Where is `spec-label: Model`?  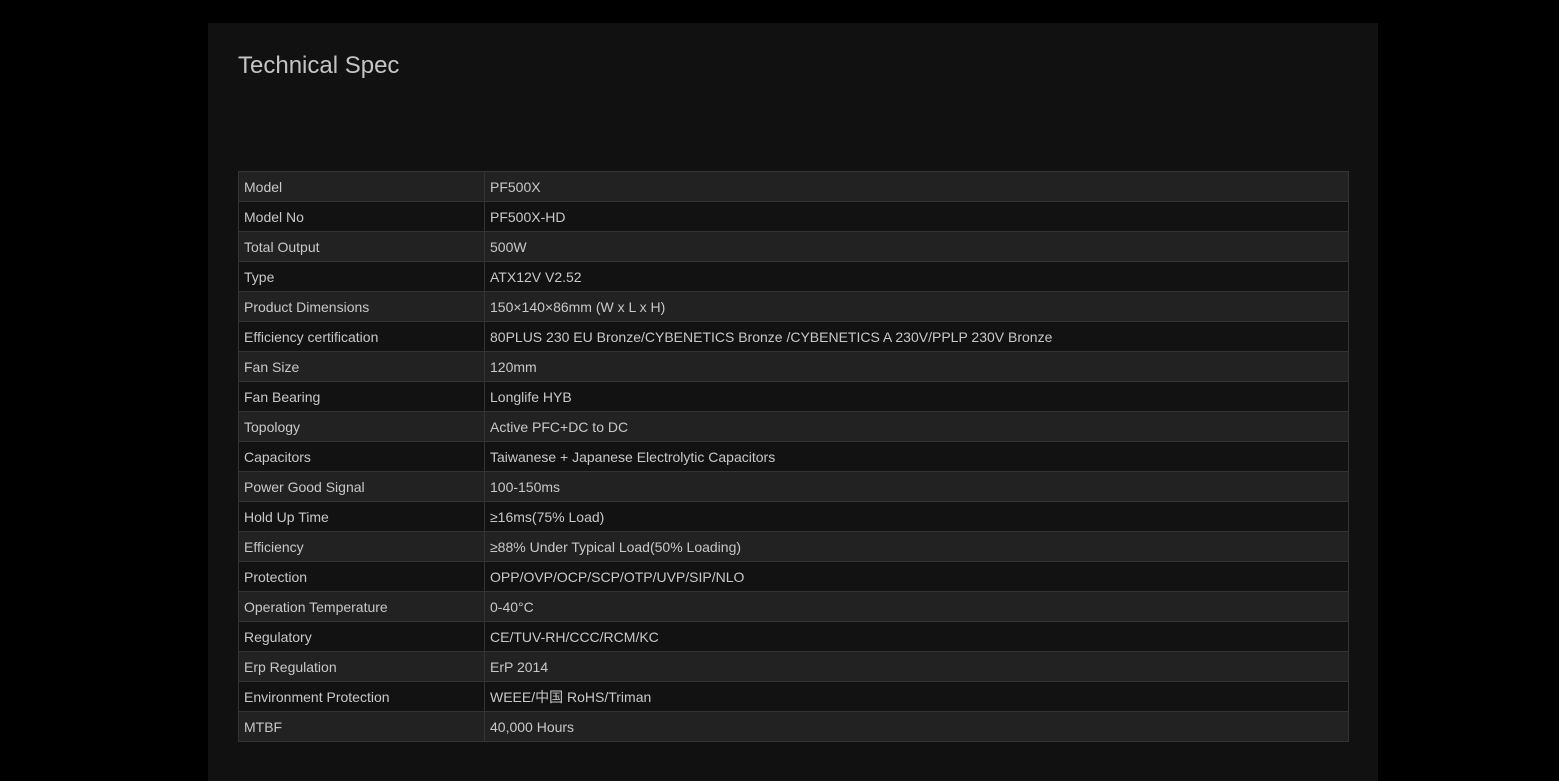
spec-label: Model is located at coordinates (361, 186).